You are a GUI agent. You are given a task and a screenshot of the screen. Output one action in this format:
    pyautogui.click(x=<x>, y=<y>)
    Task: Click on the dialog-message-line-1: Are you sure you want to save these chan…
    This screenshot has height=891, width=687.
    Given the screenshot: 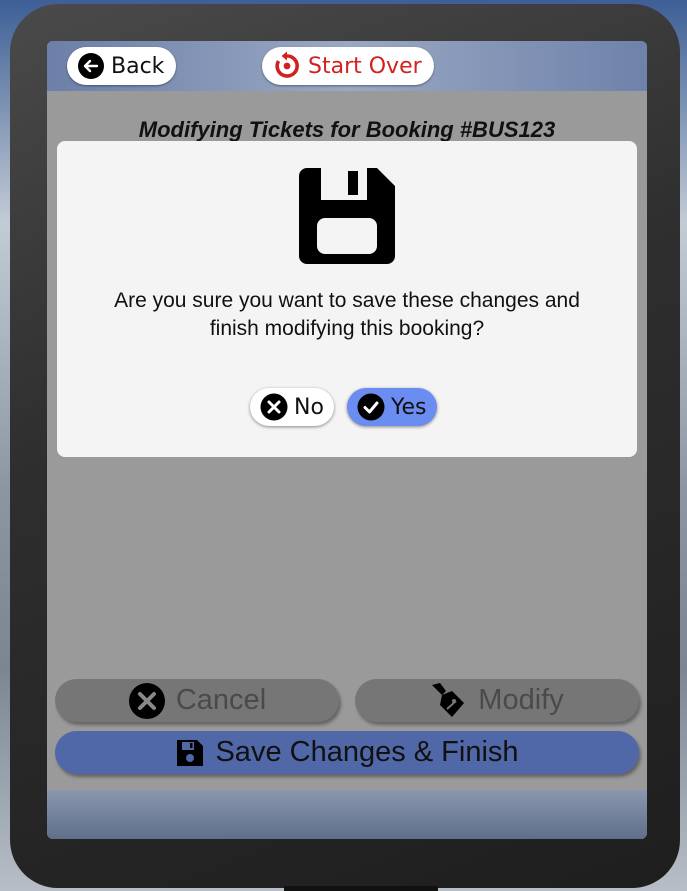 What is the action you would take?
    pyautogui.click(x=347, y=300)
    